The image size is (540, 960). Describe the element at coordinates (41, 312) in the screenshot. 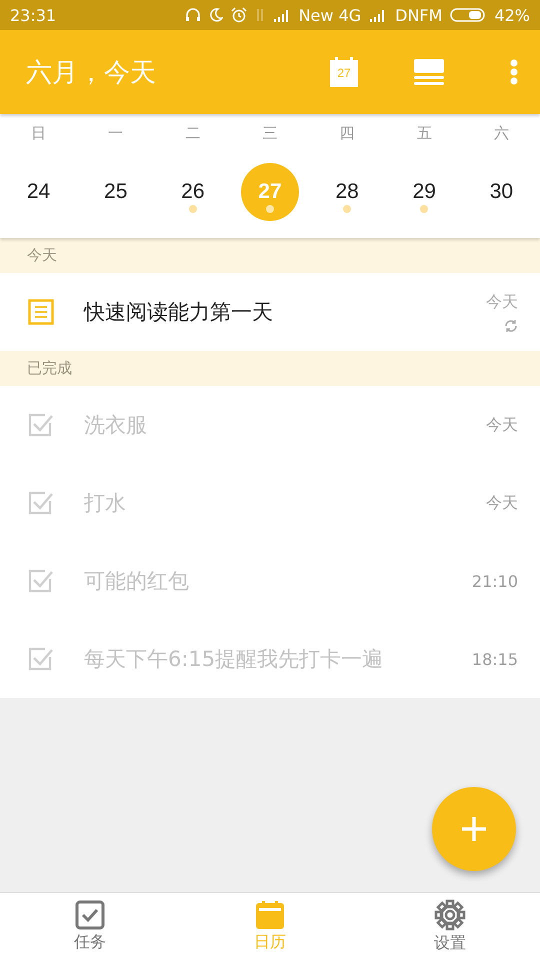

I see `note-icon` at that location.